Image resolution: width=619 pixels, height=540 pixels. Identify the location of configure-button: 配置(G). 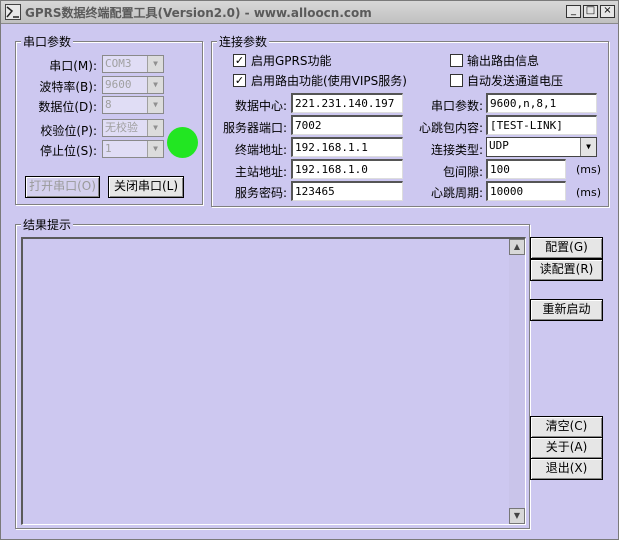
(566, 248).